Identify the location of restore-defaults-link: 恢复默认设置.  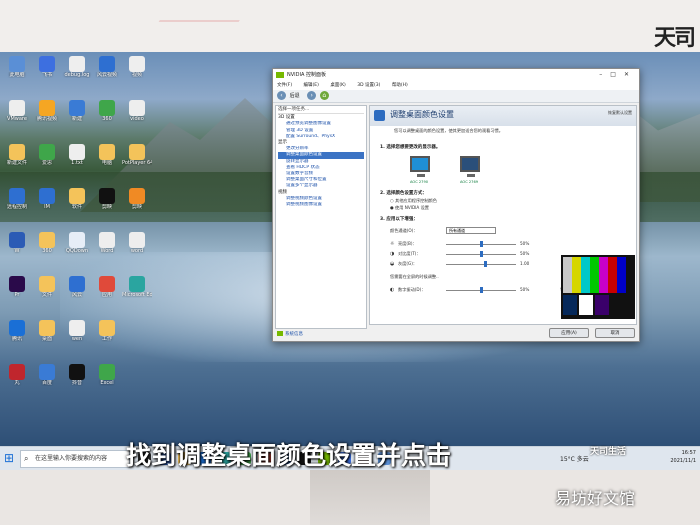
(620, 113).